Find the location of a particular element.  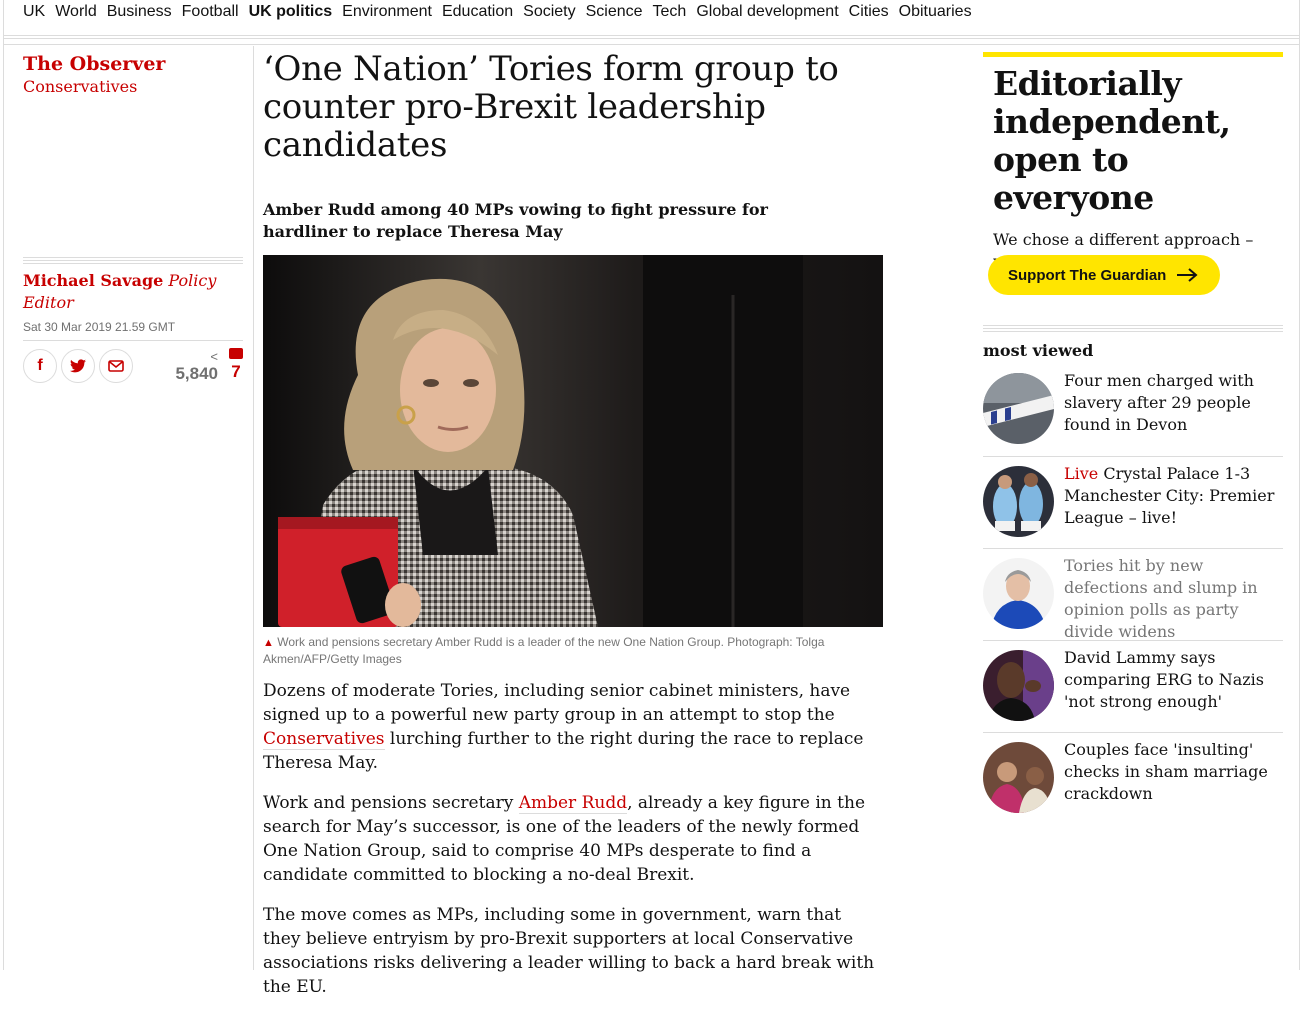

subnav-football: Football is located at coordinates (210, 12).